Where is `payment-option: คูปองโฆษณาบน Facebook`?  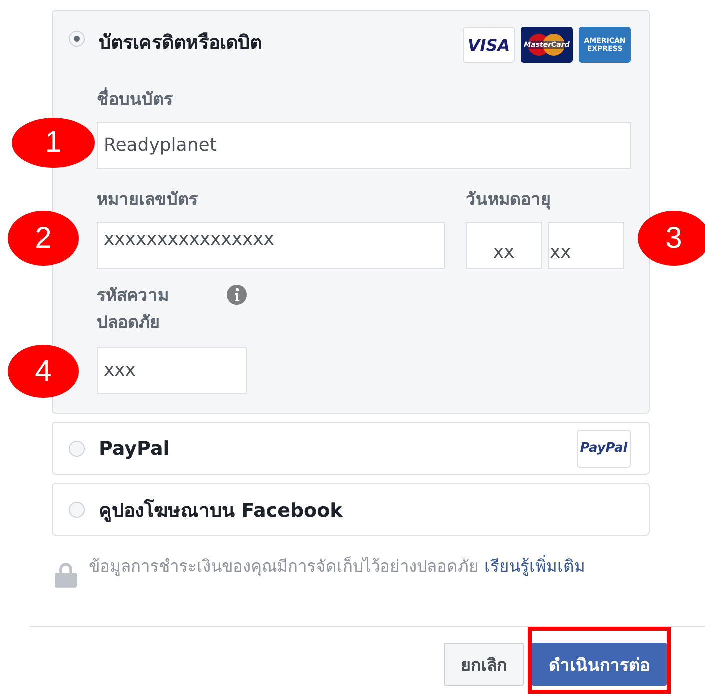 payment-option: คูปองโฆษณาบน Facebook is located at coordinates (351, 509).